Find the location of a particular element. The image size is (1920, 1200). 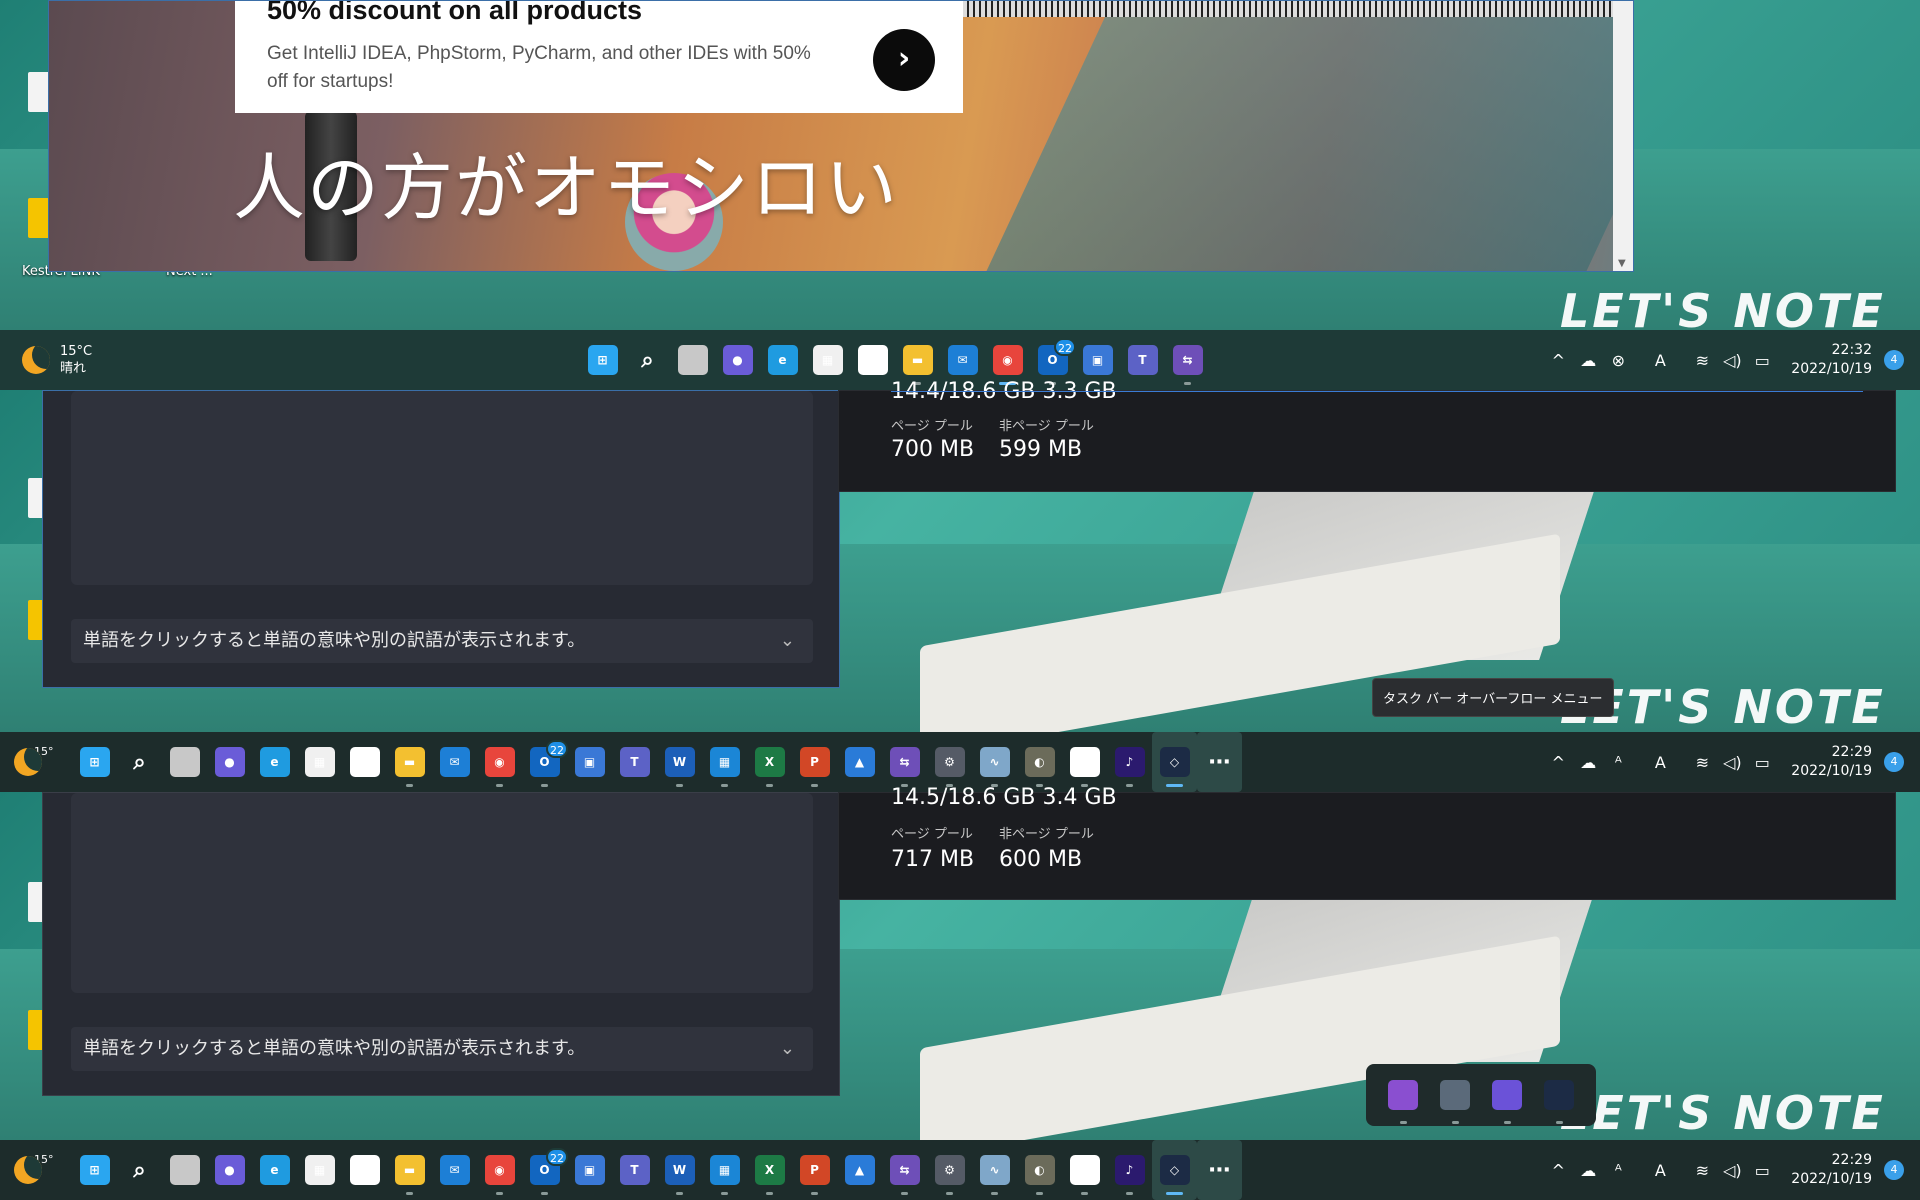

scroll-down-icon: ▼ is located at coordinates (1622, 263).